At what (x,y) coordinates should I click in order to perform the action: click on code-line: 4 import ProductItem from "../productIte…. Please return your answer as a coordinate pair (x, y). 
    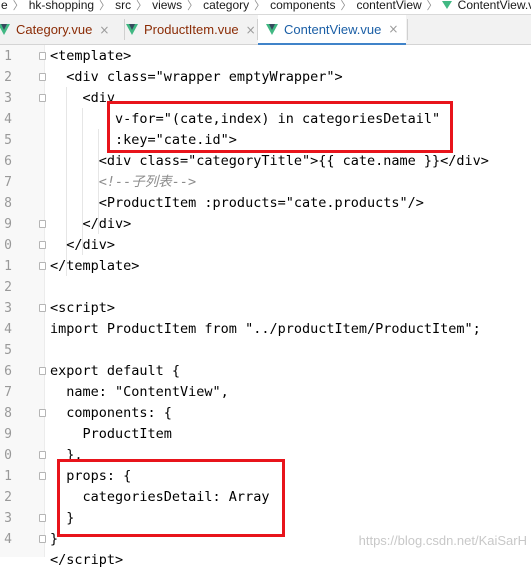
    Looking at the image, I should click on (265, 329).